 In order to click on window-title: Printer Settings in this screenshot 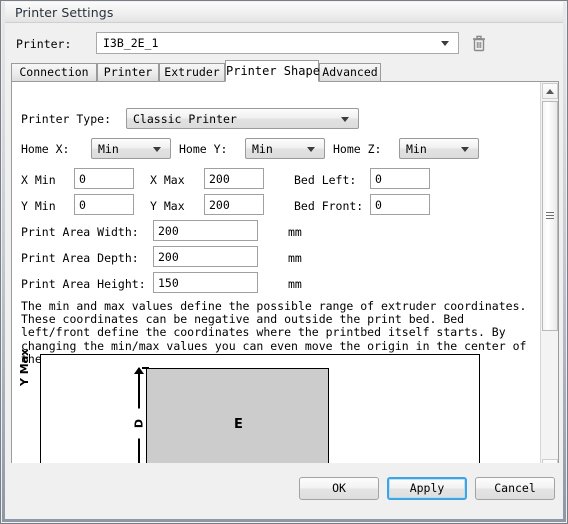, I will do `click(64, 12)`.